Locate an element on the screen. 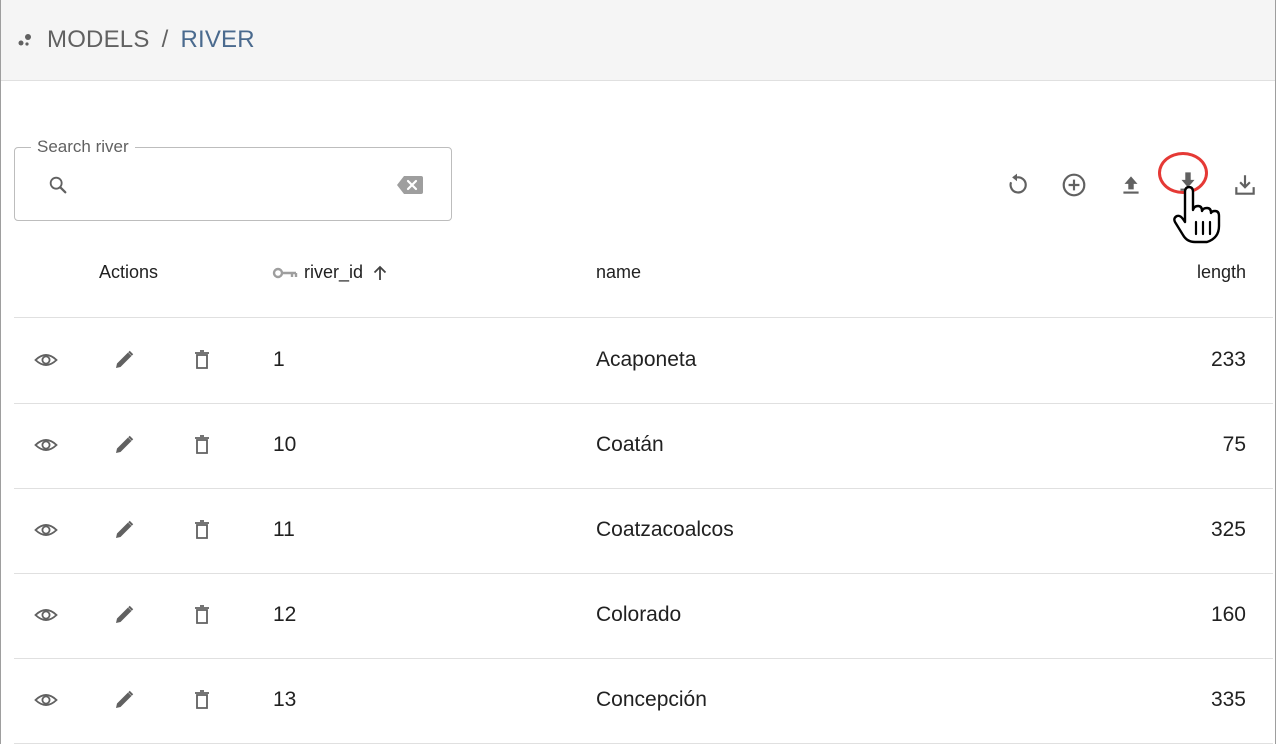 This screenshot has width=1278, height=744. table-row: 1 Acaponeta 233 is located at coordinates (643, 361).